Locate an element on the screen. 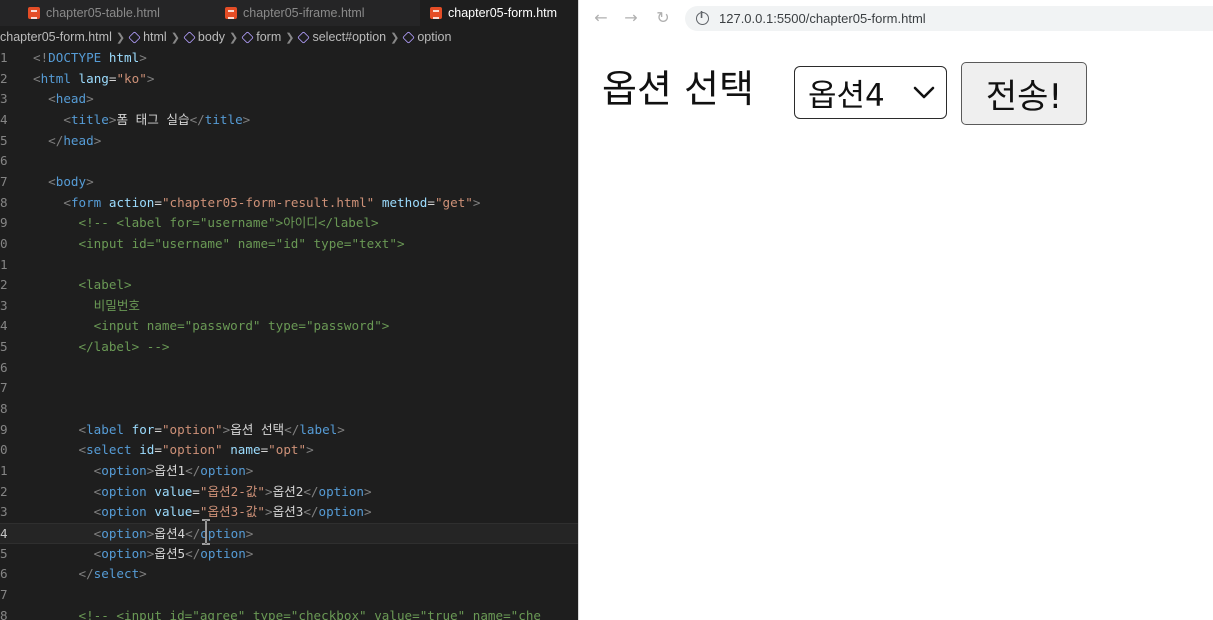  chevron-down-icon is located at coordinates (924, 92).